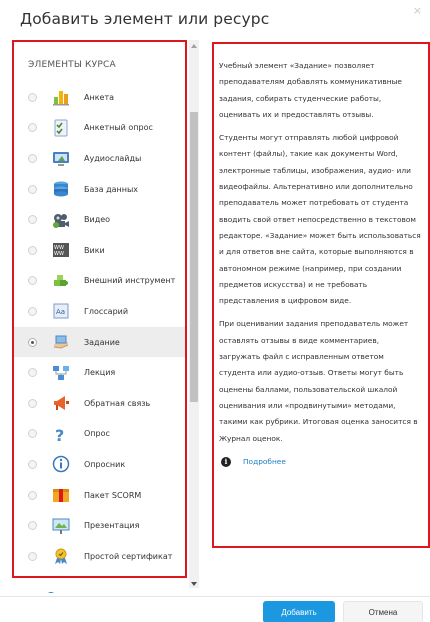 The width and height of the screenshot is (430, 622). Describe the element at coordinates (99, 588) in the screenshot. I see `partially-visible-item` at that location.